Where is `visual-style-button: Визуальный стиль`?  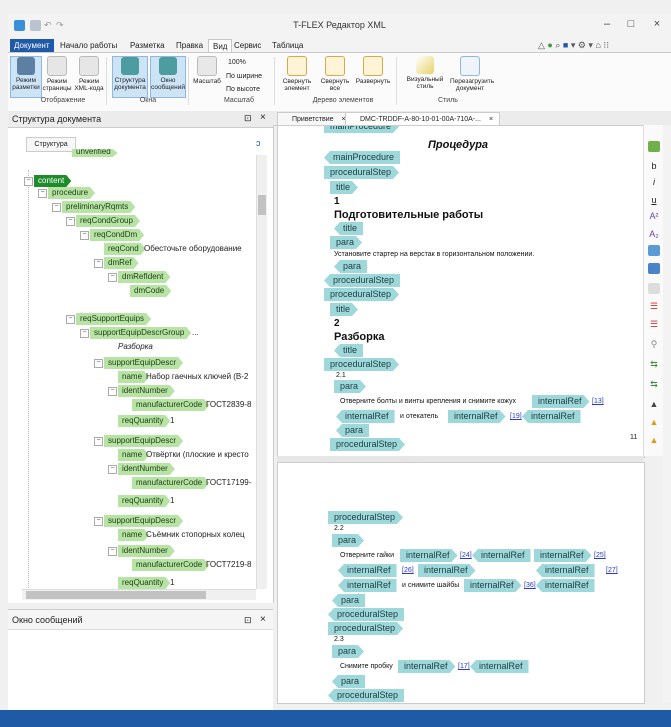 visual-style-button: Визуальный стиль is located at coordinates (425, 76).